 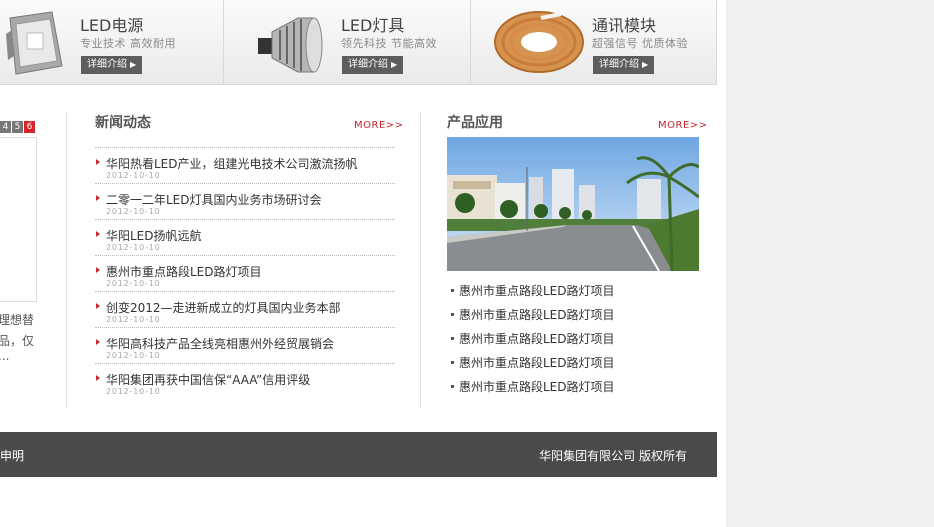 What do you see at coordinates (245, 237) in the screenshot?
I see `news-item: 华阳LED扬帆远航 2012-10-10` at bounding box center [245, 237].